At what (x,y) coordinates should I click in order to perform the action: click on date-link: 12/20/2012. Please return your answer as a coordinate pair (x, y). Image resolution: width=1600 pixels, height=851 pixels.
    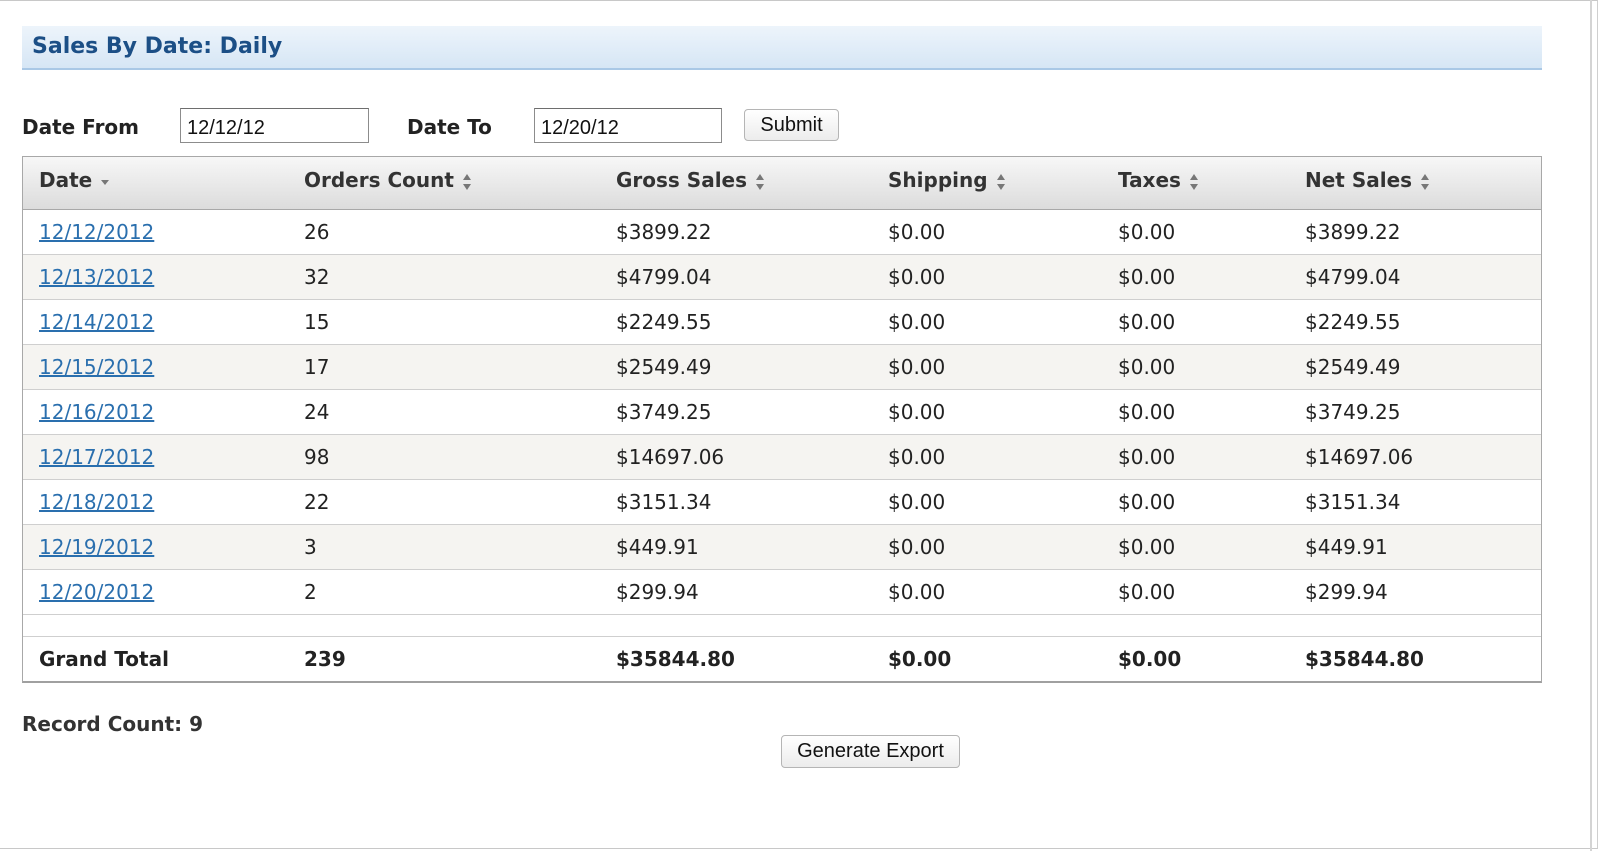
    Looking at the image, I should click on (96, 592).